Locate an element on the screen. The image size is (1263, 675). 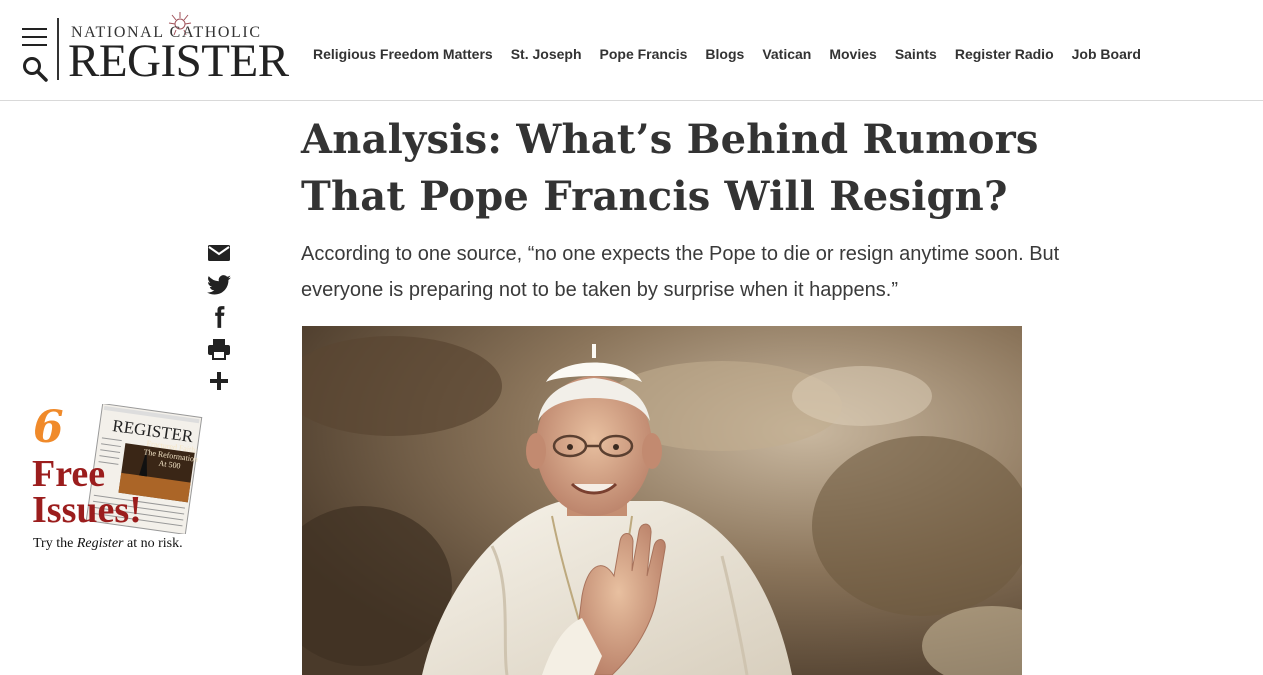
promo-headline-issues: Issues! is located at coordinates (87, 510).